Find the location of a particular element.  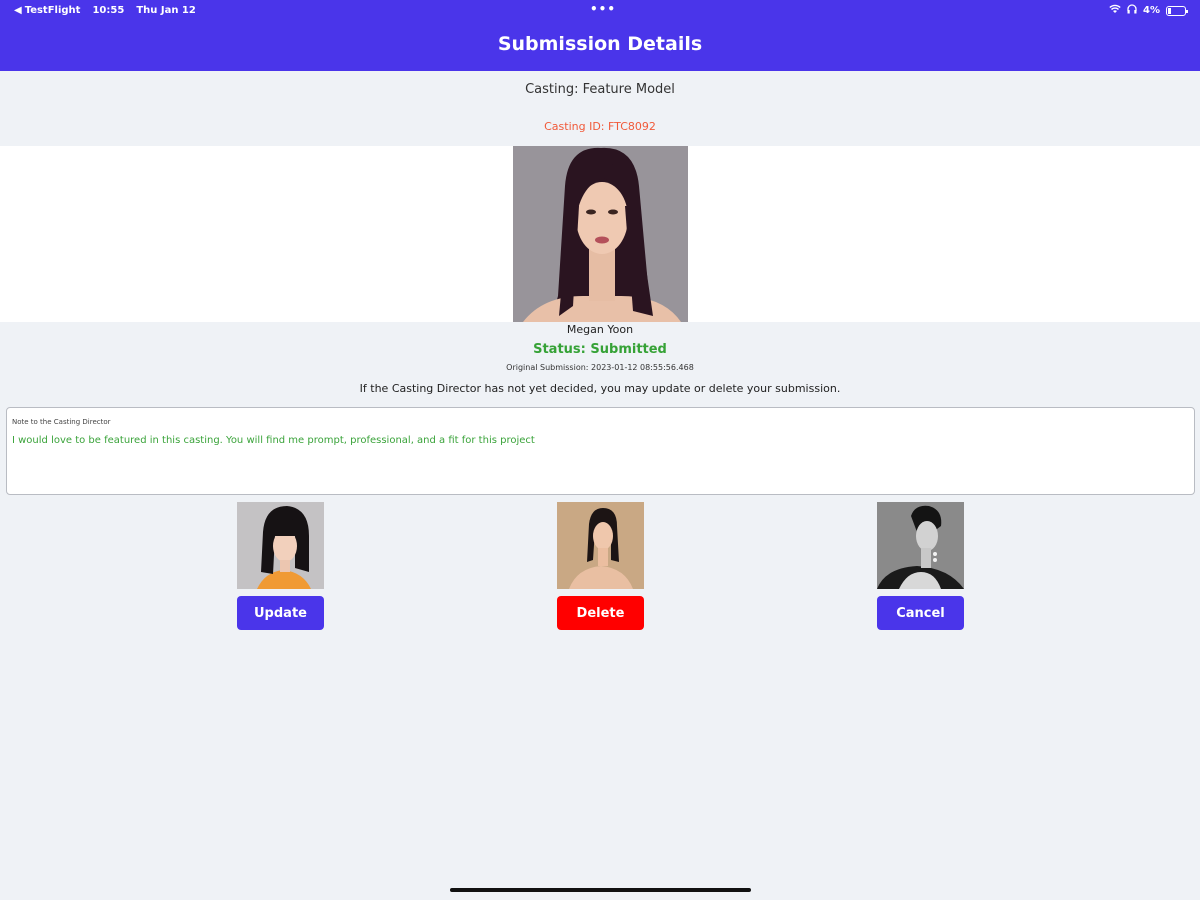

update-photo-thumbnail is located at coordinates (280, 545).